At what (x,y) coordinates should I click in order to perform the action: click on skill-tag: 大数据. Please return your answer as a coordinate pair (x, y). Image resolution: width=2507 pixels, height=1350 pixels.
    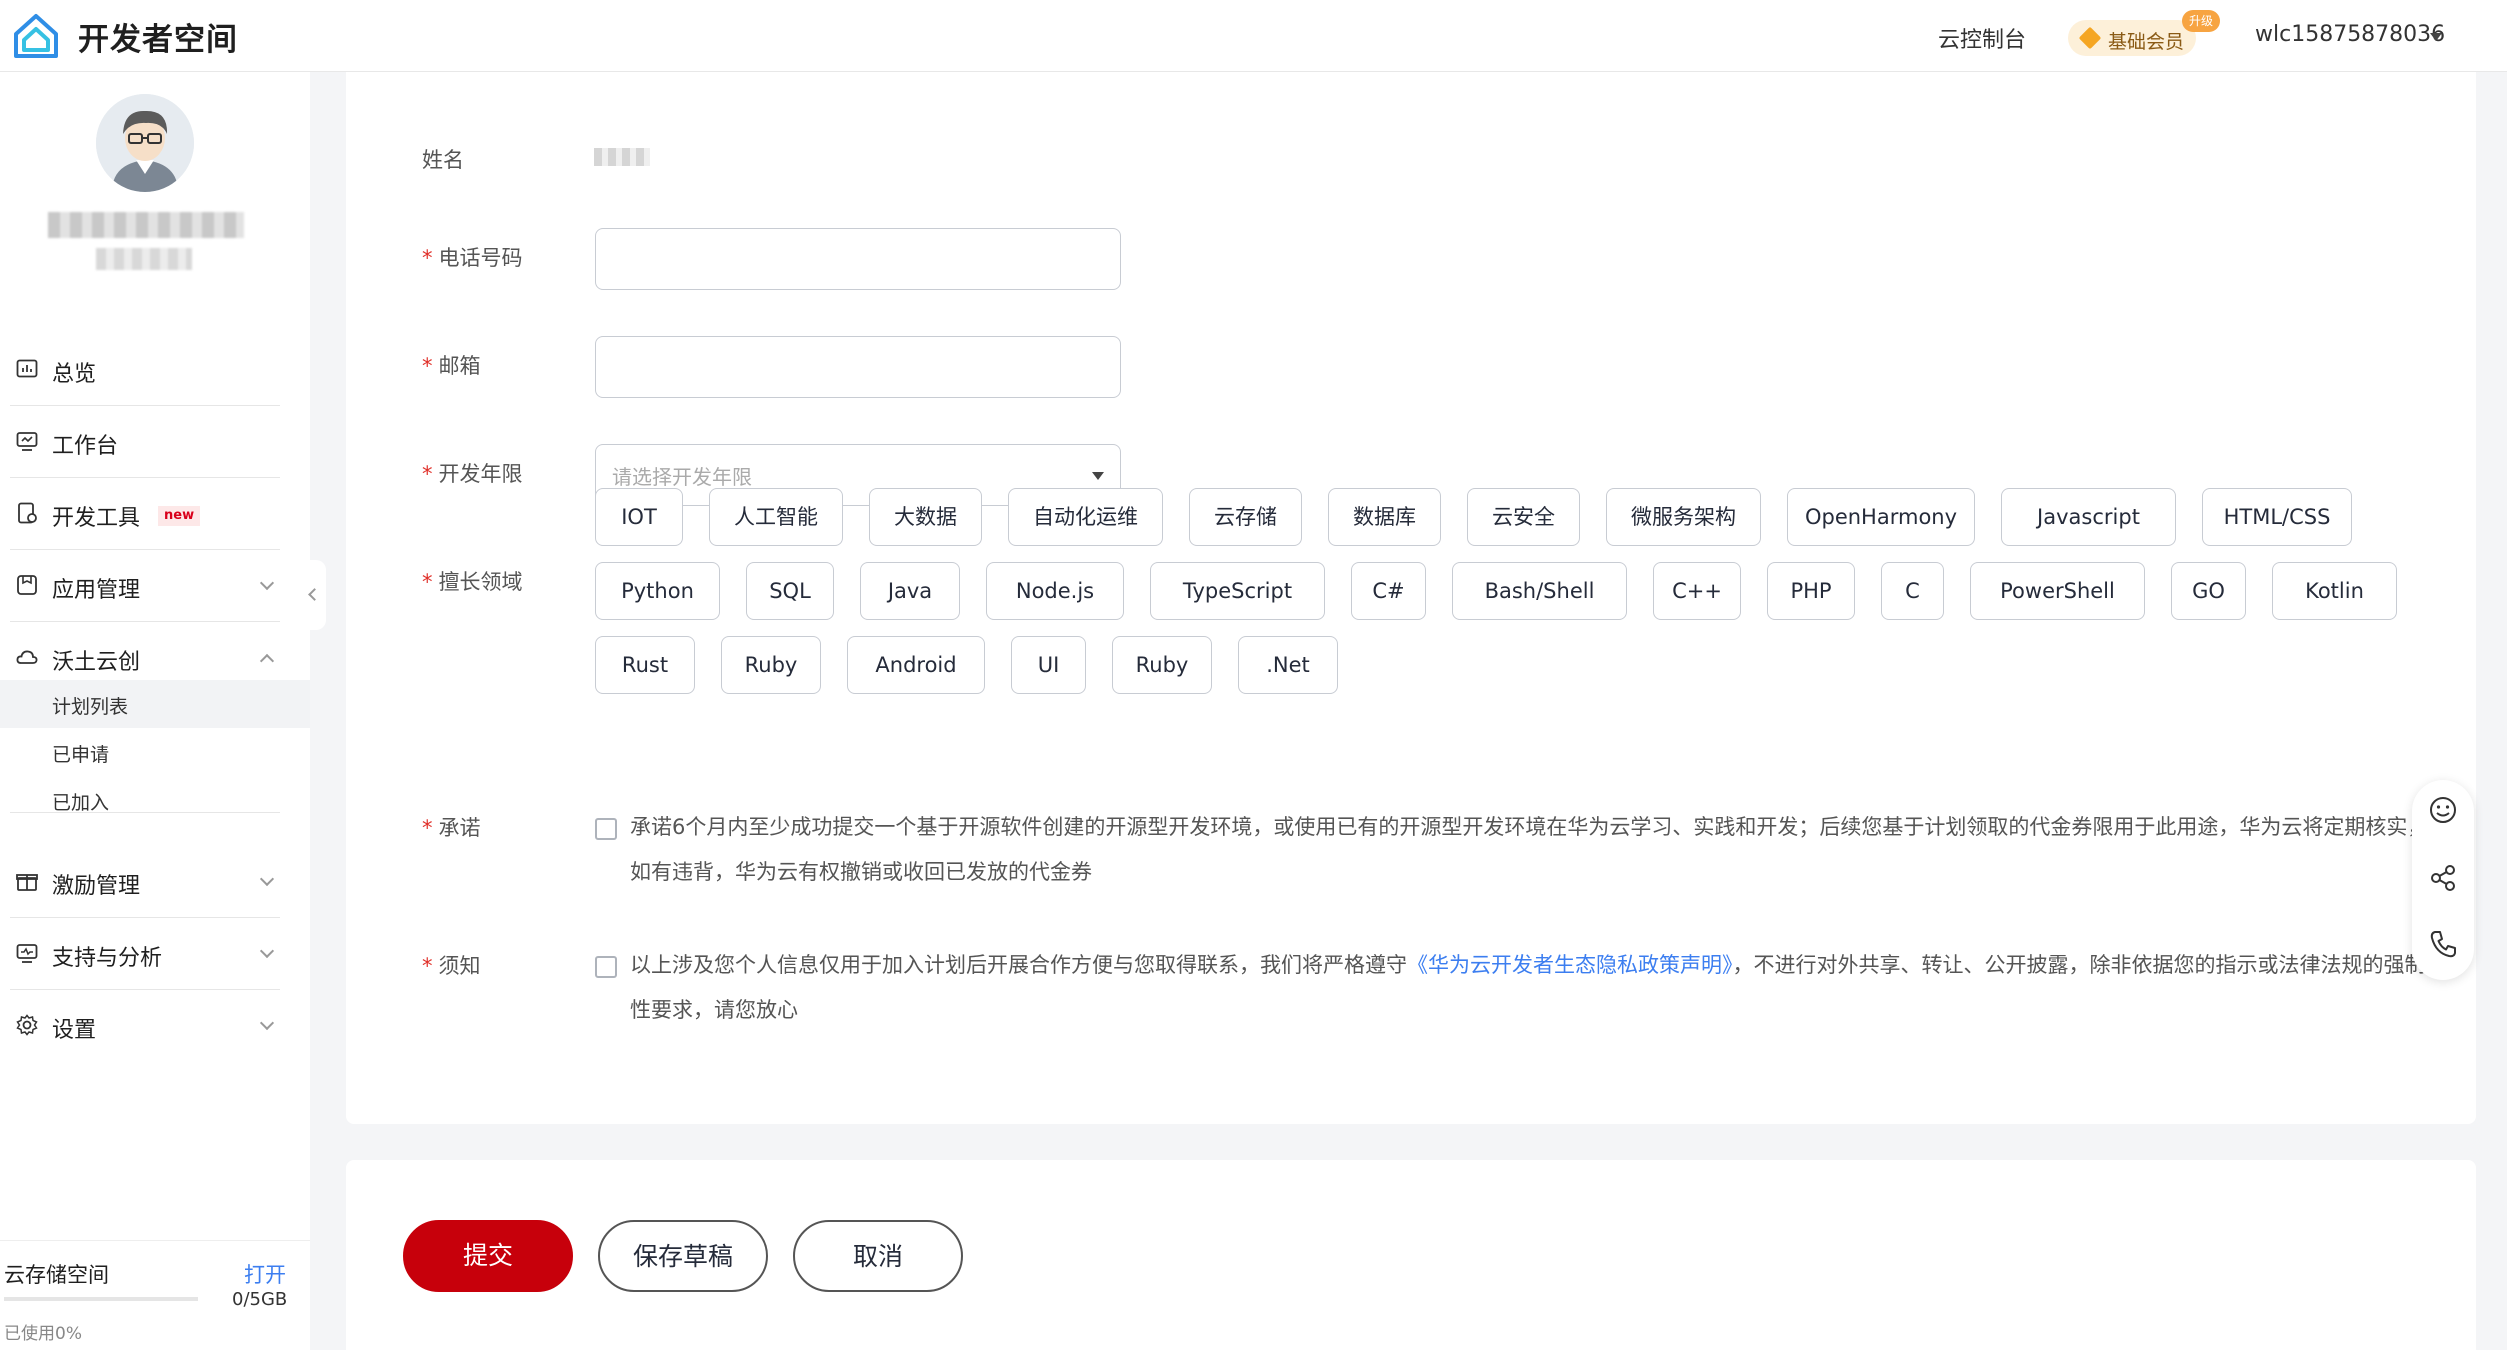
    Looking at the image, I should click on (925, 517).